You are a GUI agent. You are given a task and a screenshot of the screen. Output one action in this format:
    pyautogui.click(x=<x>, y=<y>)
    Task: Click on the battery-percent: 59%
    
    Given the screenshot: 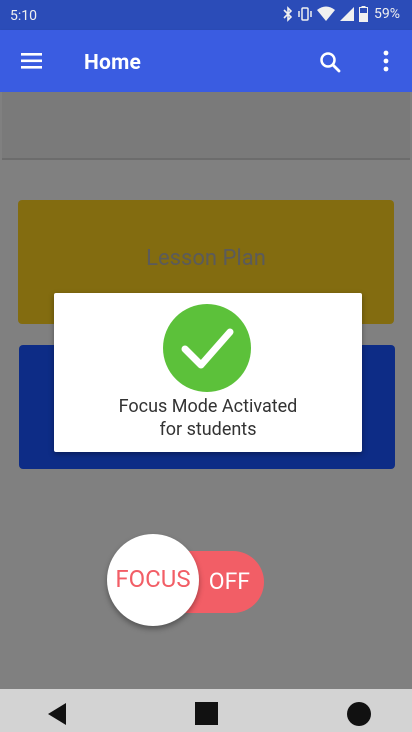 What is the action you would take?
    pyautogui.click(x=387, y=14)
    